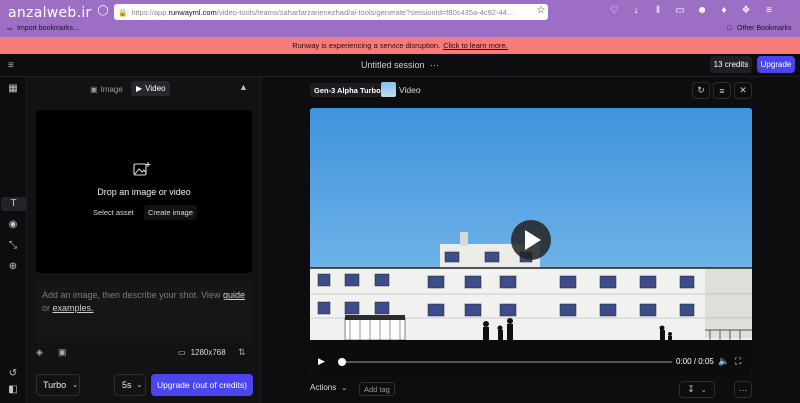 This screenshot has width=800, height=403. What do you see at coordinates (142, 169) in the screenshot?
I see `add-image-icon` at bounding box center [142, 169].